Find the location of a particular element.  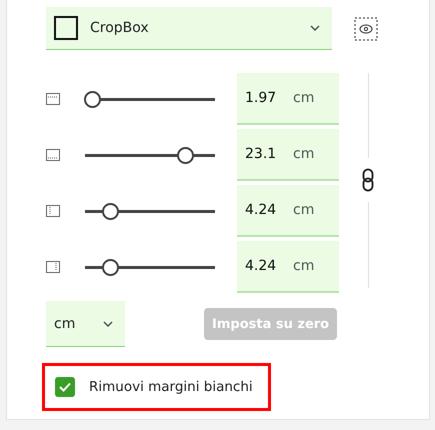

link-icon is located at coordinates (368, 180).